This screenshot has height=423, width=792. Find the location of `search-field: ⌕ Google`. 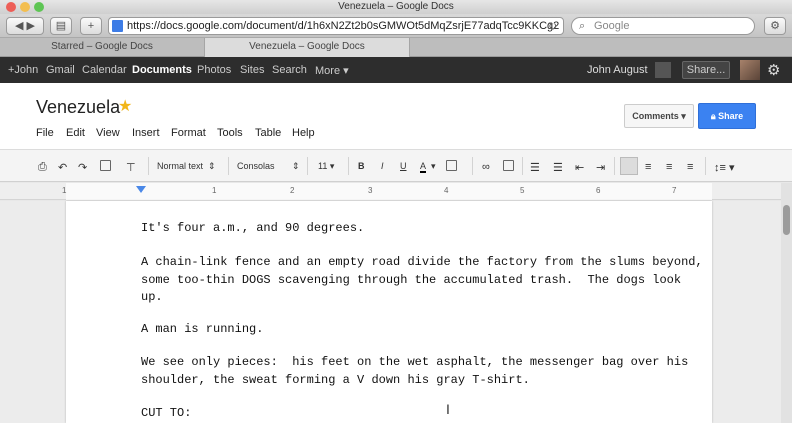

search-field: ⌕ Google is located at coordinates (663, 26).